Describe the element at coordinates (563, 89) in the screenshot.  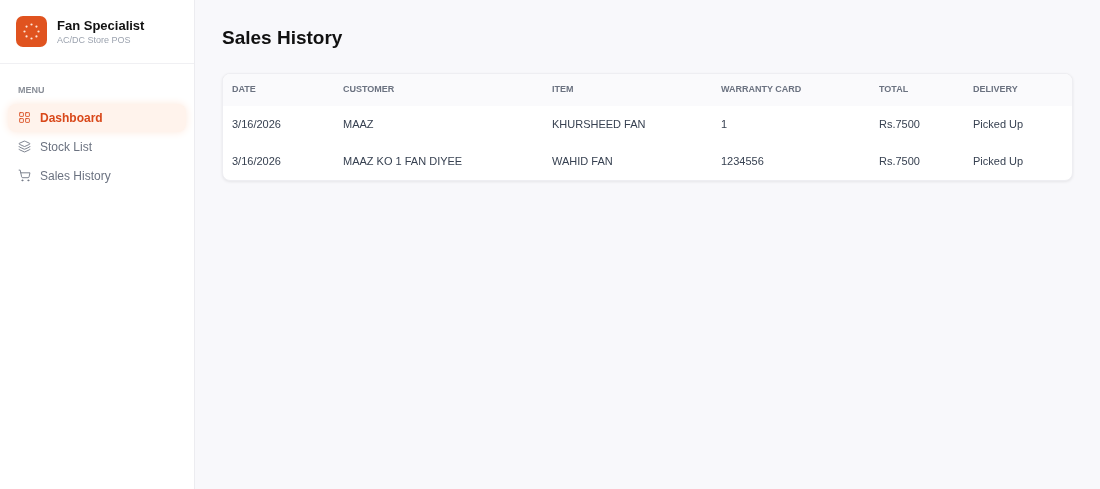
I see `column-header: ITEM` at that location.